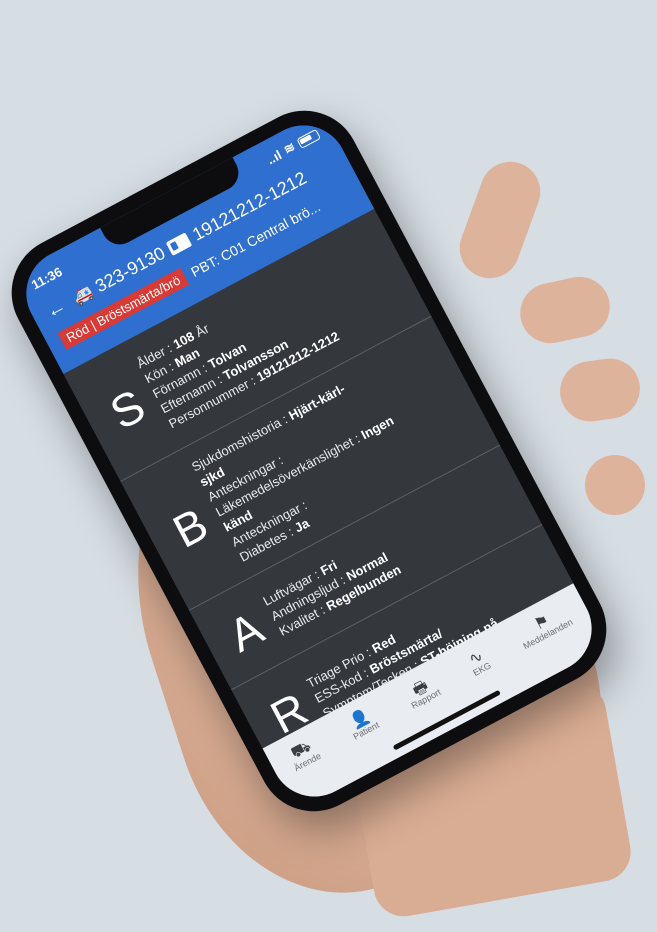 This screenshot has height=932, width=657. What do you see at coordinates (303, 754) in the screenshot?
I see `tab-arende: ⛟ Ärende` at bounding box center [303, 754].